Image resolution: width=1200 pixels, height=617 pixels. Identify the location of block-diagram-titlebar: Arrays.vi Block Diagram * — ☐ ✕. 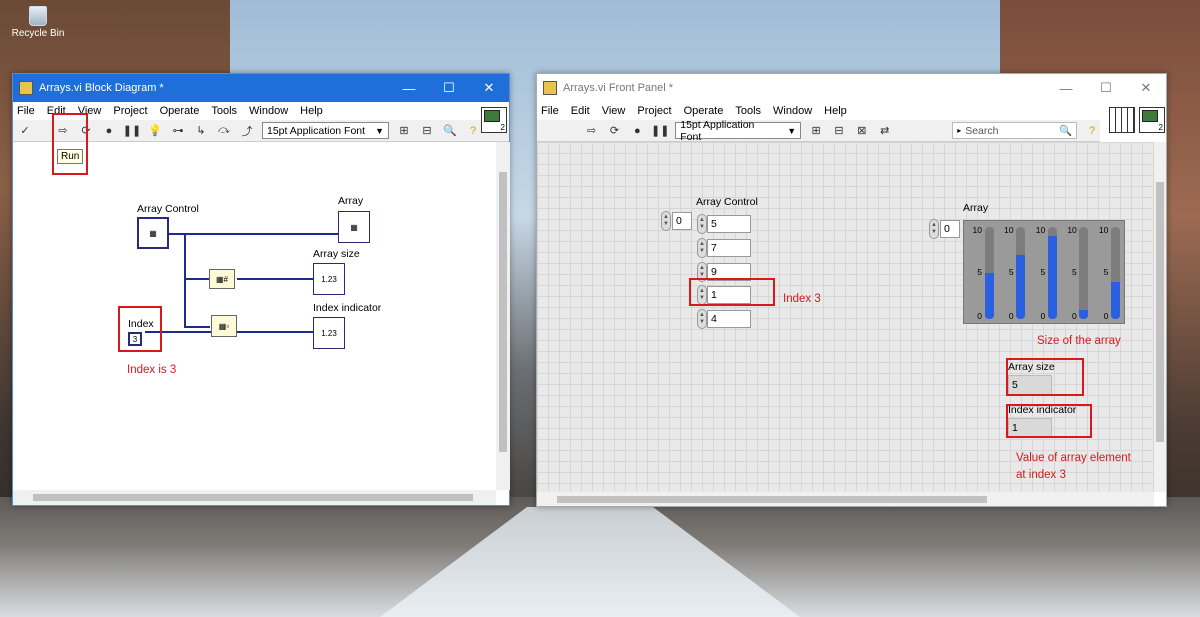
(261, 88).